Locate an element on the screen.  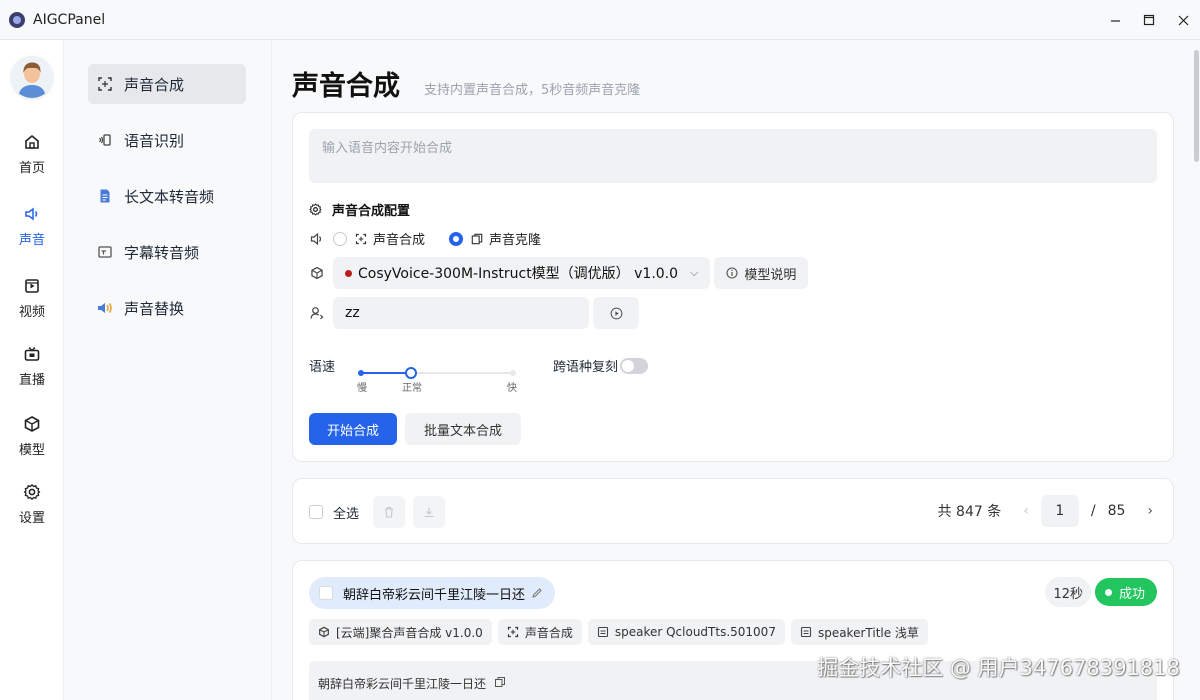
chevron-down-icon: ⌵ is located at coordinates (694, 272).